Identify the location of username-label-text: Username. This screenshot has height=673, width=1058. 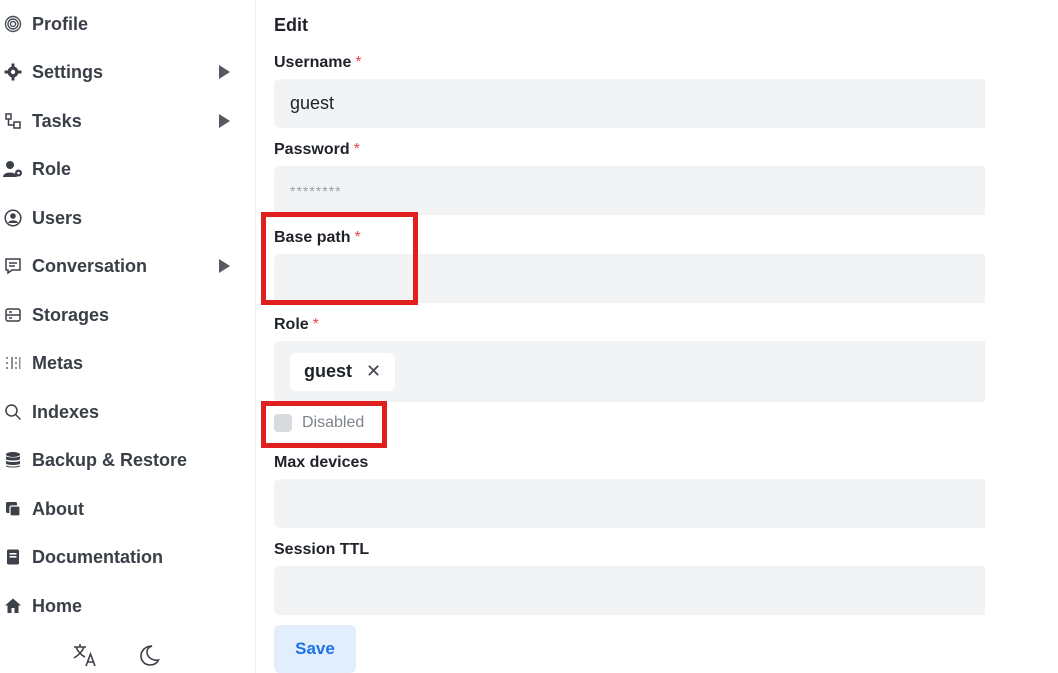
(313, 62).